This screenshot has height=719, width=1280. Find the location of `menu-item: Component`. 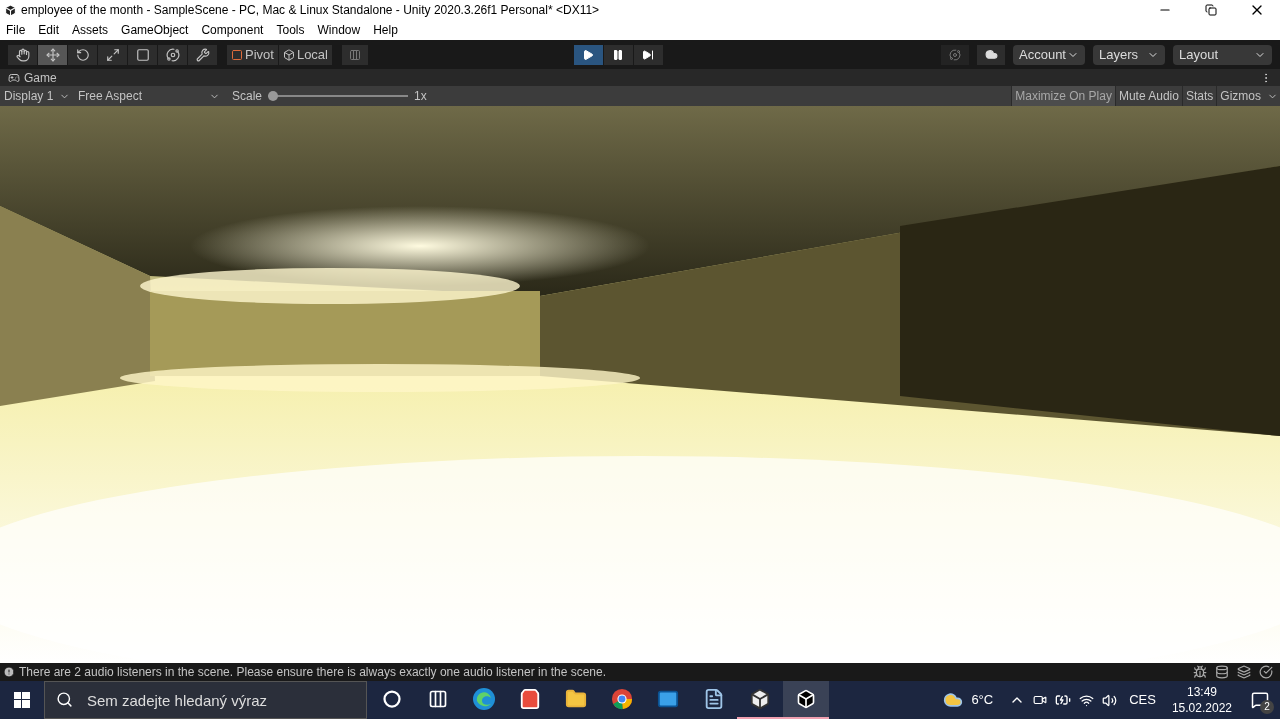

menu-item: Component is located at coordinates (232, 30).